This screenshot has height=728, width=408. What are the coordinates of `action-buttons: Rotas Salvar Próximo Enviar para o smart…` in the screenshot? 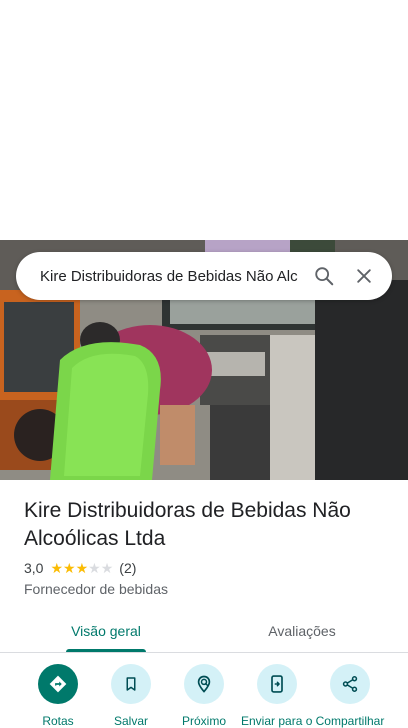 It's located at (204, 696).